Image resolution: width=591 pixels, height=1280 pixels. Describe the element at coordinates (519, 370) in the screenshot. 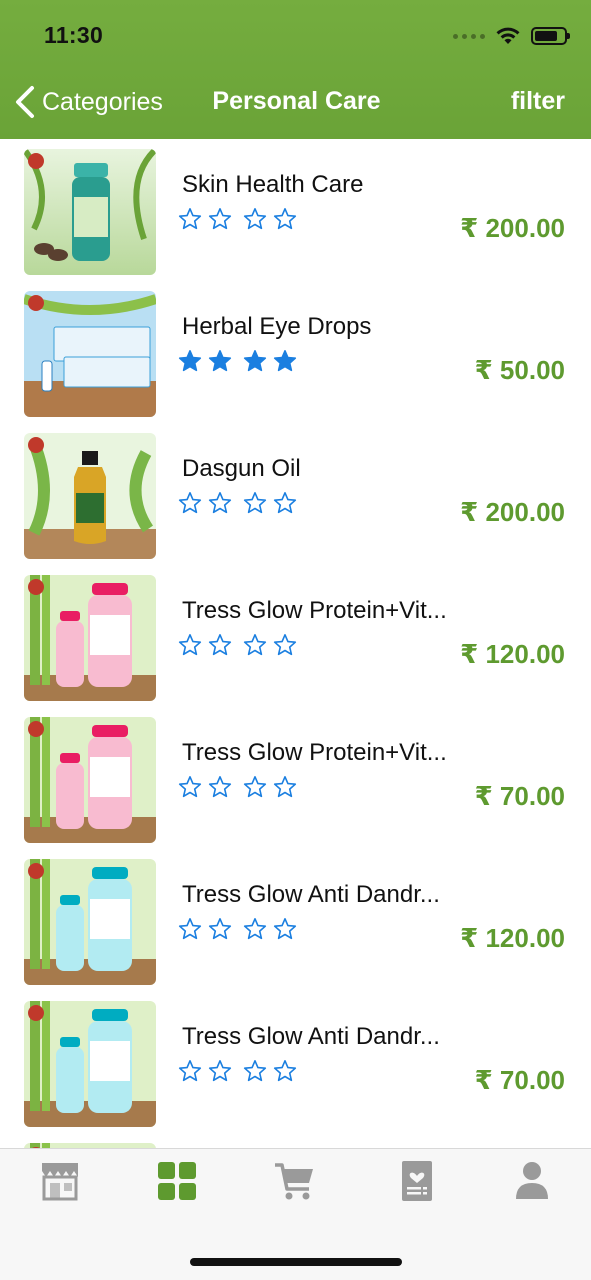

I see `product-price: ₹ 50.00` at that location.